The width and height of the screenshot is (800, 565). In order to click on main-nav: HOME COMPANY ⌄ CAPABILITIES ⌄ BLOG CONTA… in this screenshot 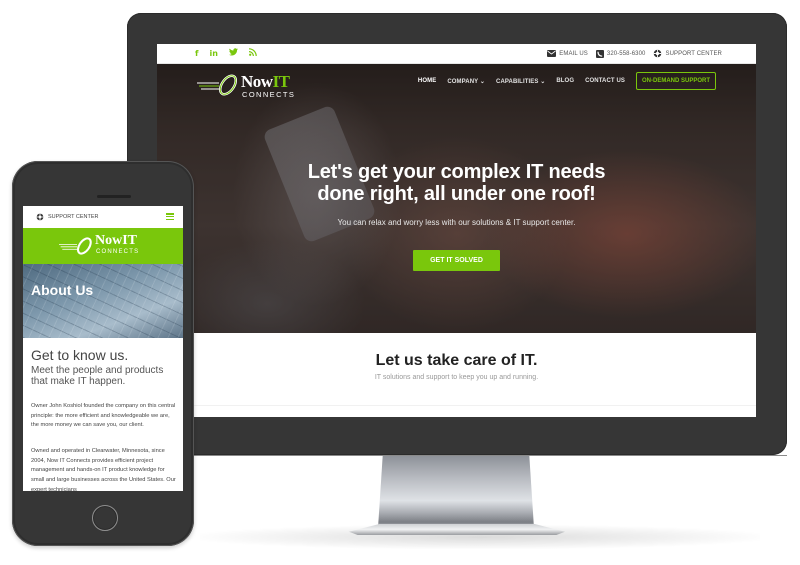, I will do `click(567, 81)`.